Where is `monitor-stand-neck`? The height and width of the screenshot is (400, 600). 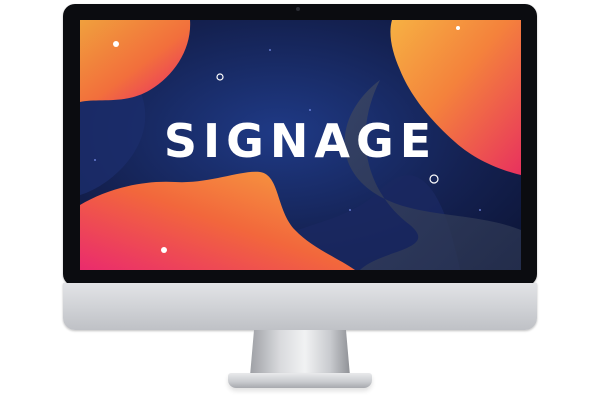 monitor-stand-neck is located at coordinates (300, 353).